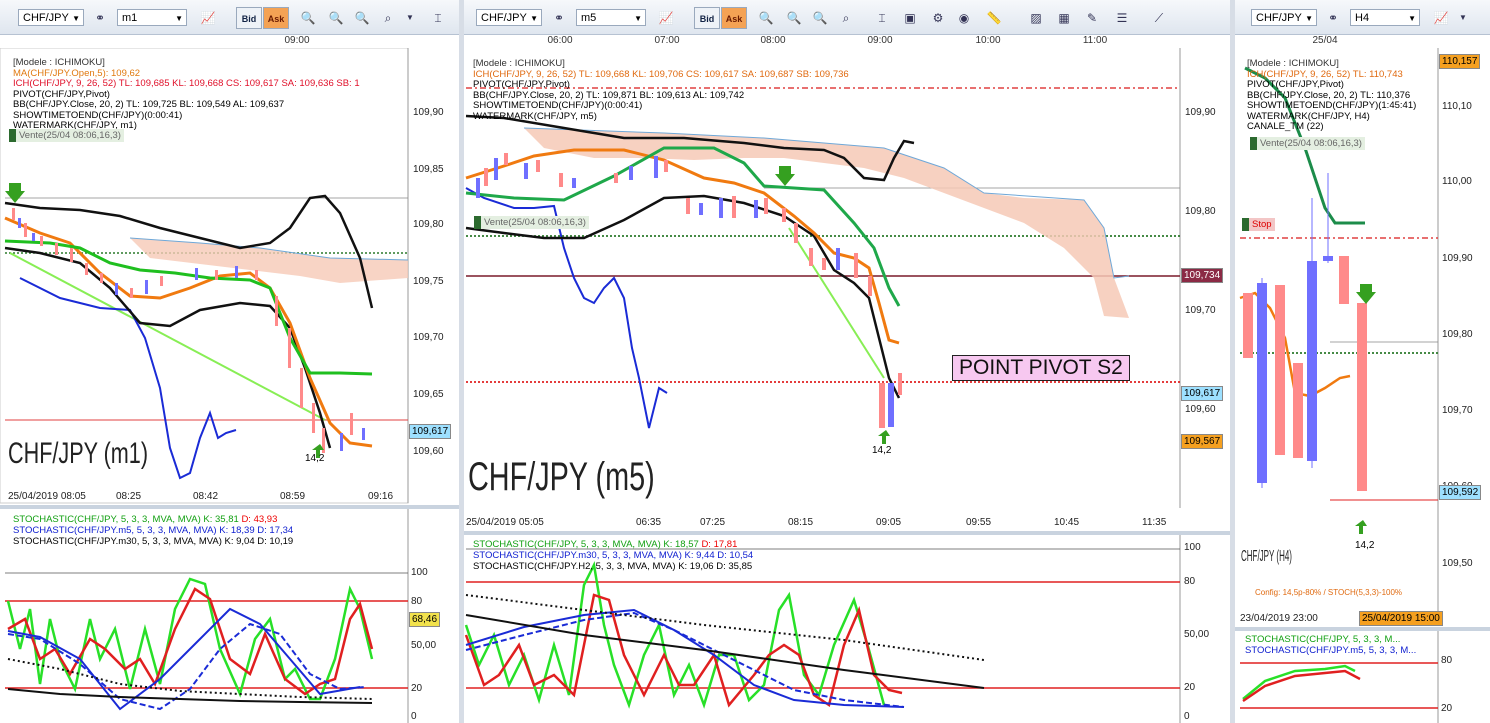 This screenshot has width=1490, height=723. What do you see at coordinates (205, 41) in the screenshot?
I see `top-time-axis: 09:00` at bounding box center [205, 41].